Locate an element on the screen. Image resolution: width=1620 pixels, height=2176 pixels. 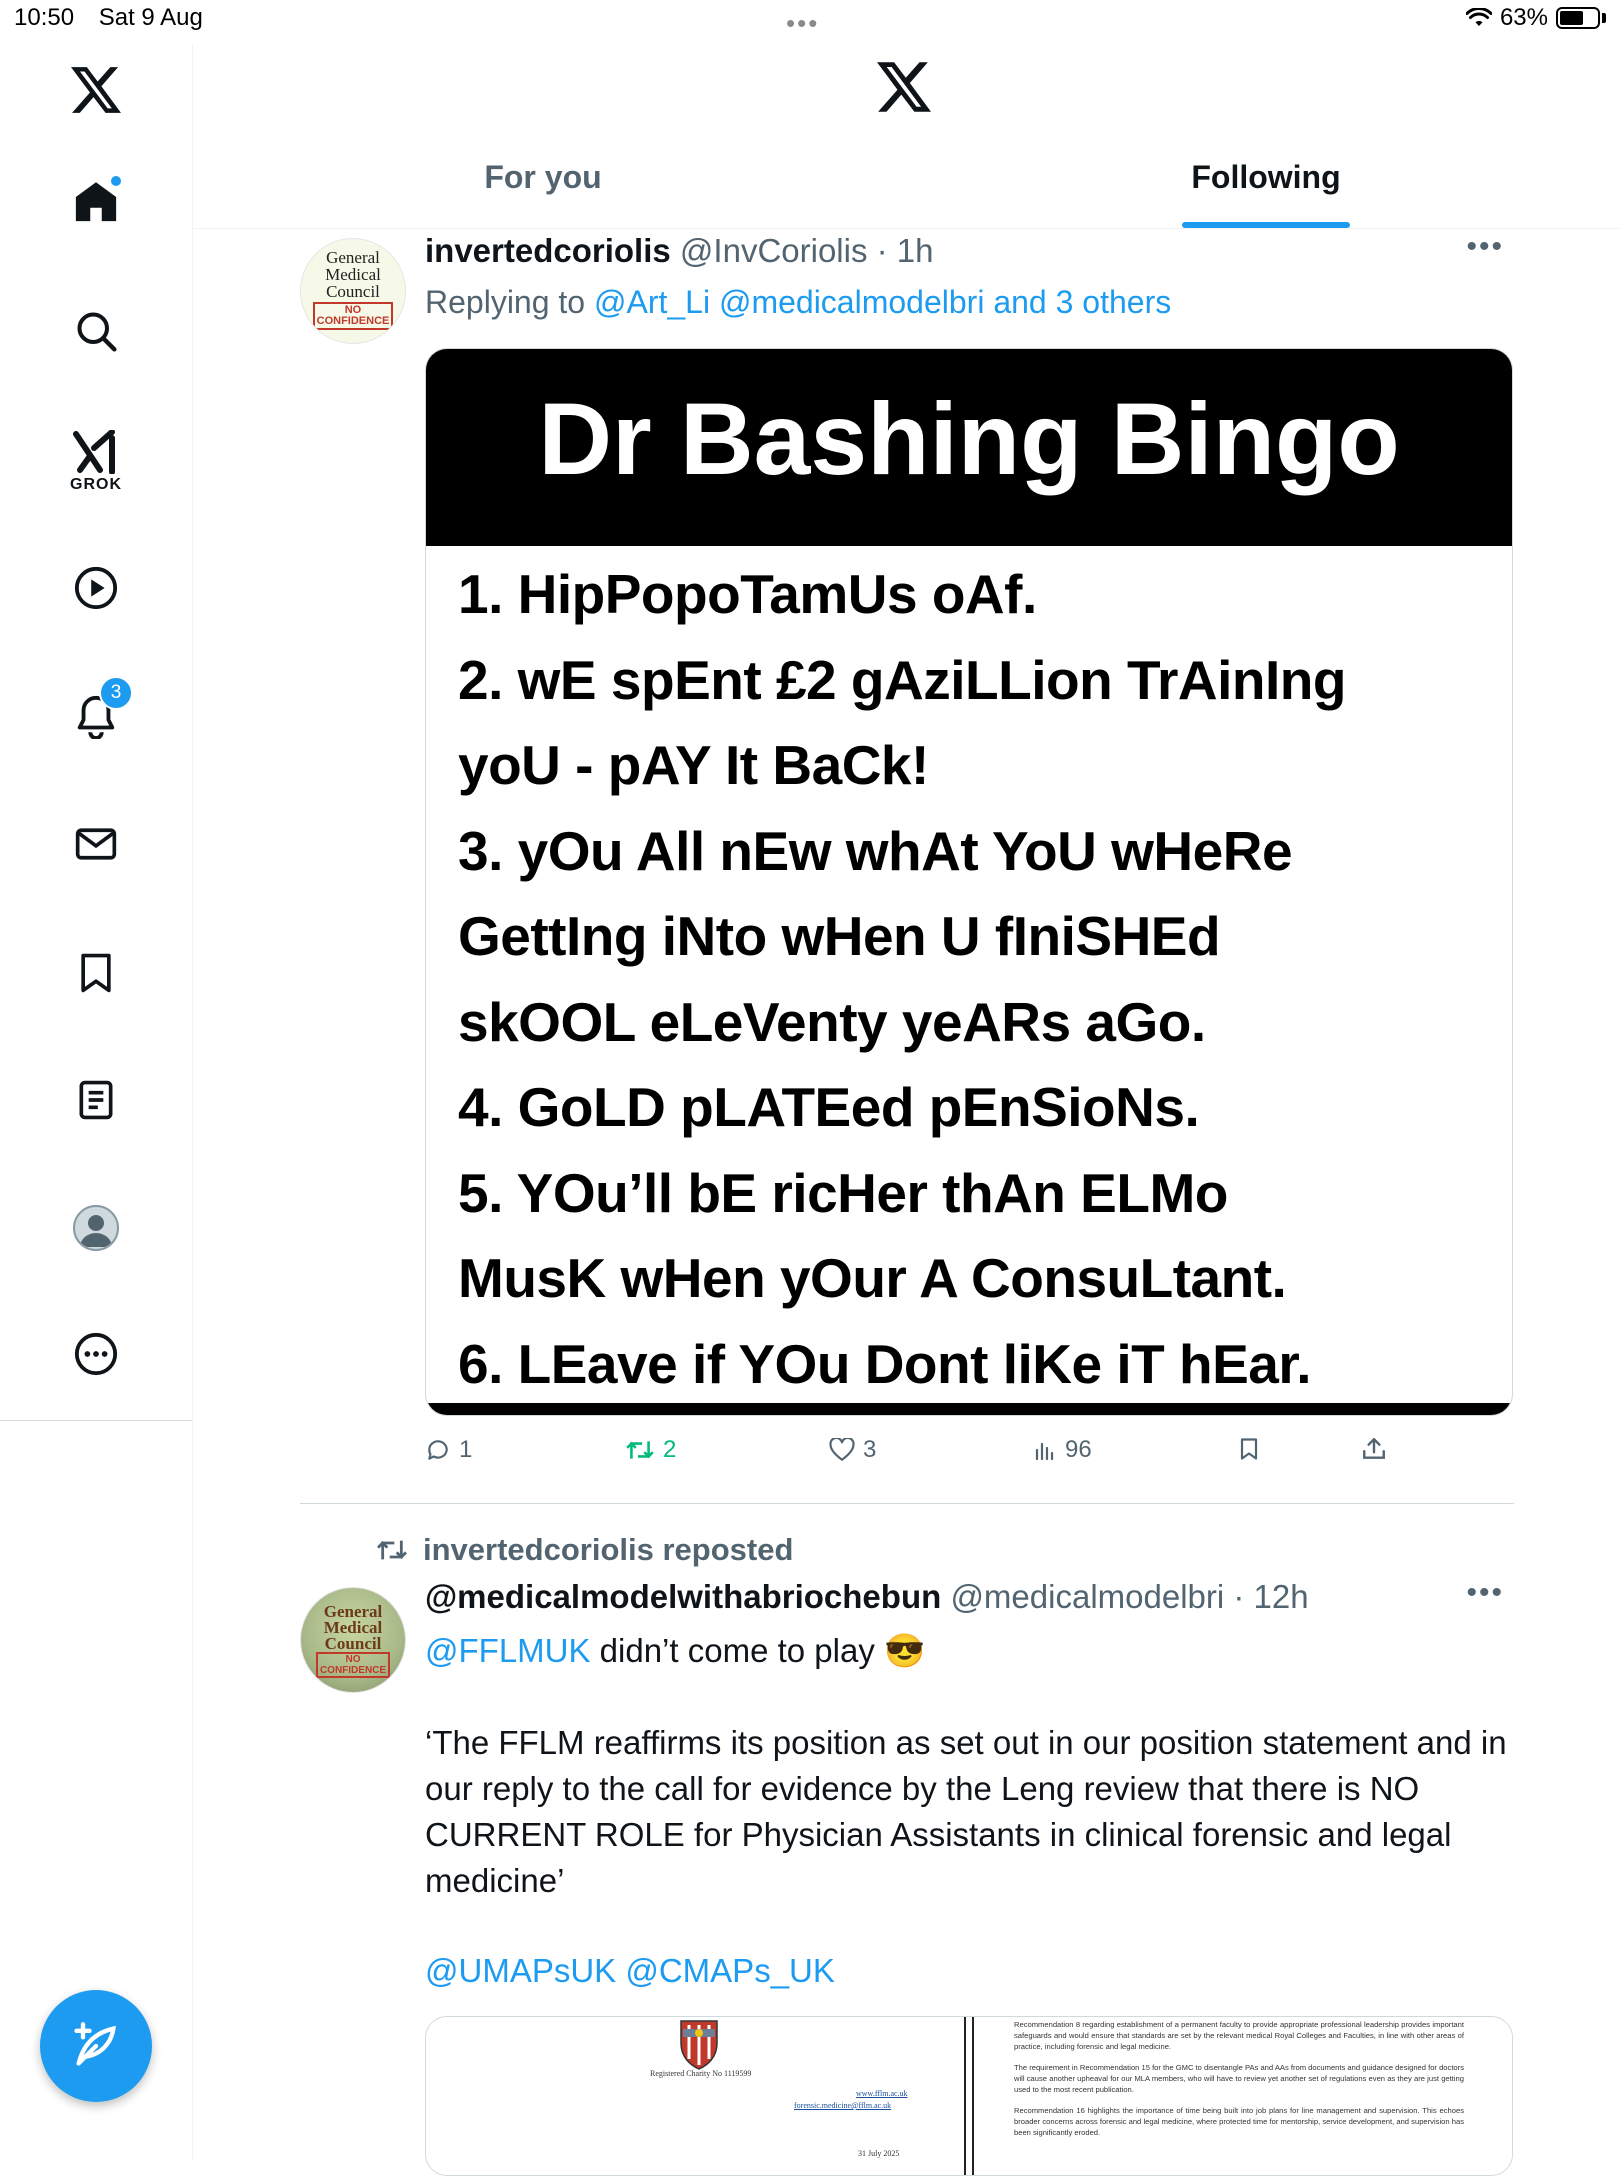
avatar-line: General is located at coordinates (353, 257).